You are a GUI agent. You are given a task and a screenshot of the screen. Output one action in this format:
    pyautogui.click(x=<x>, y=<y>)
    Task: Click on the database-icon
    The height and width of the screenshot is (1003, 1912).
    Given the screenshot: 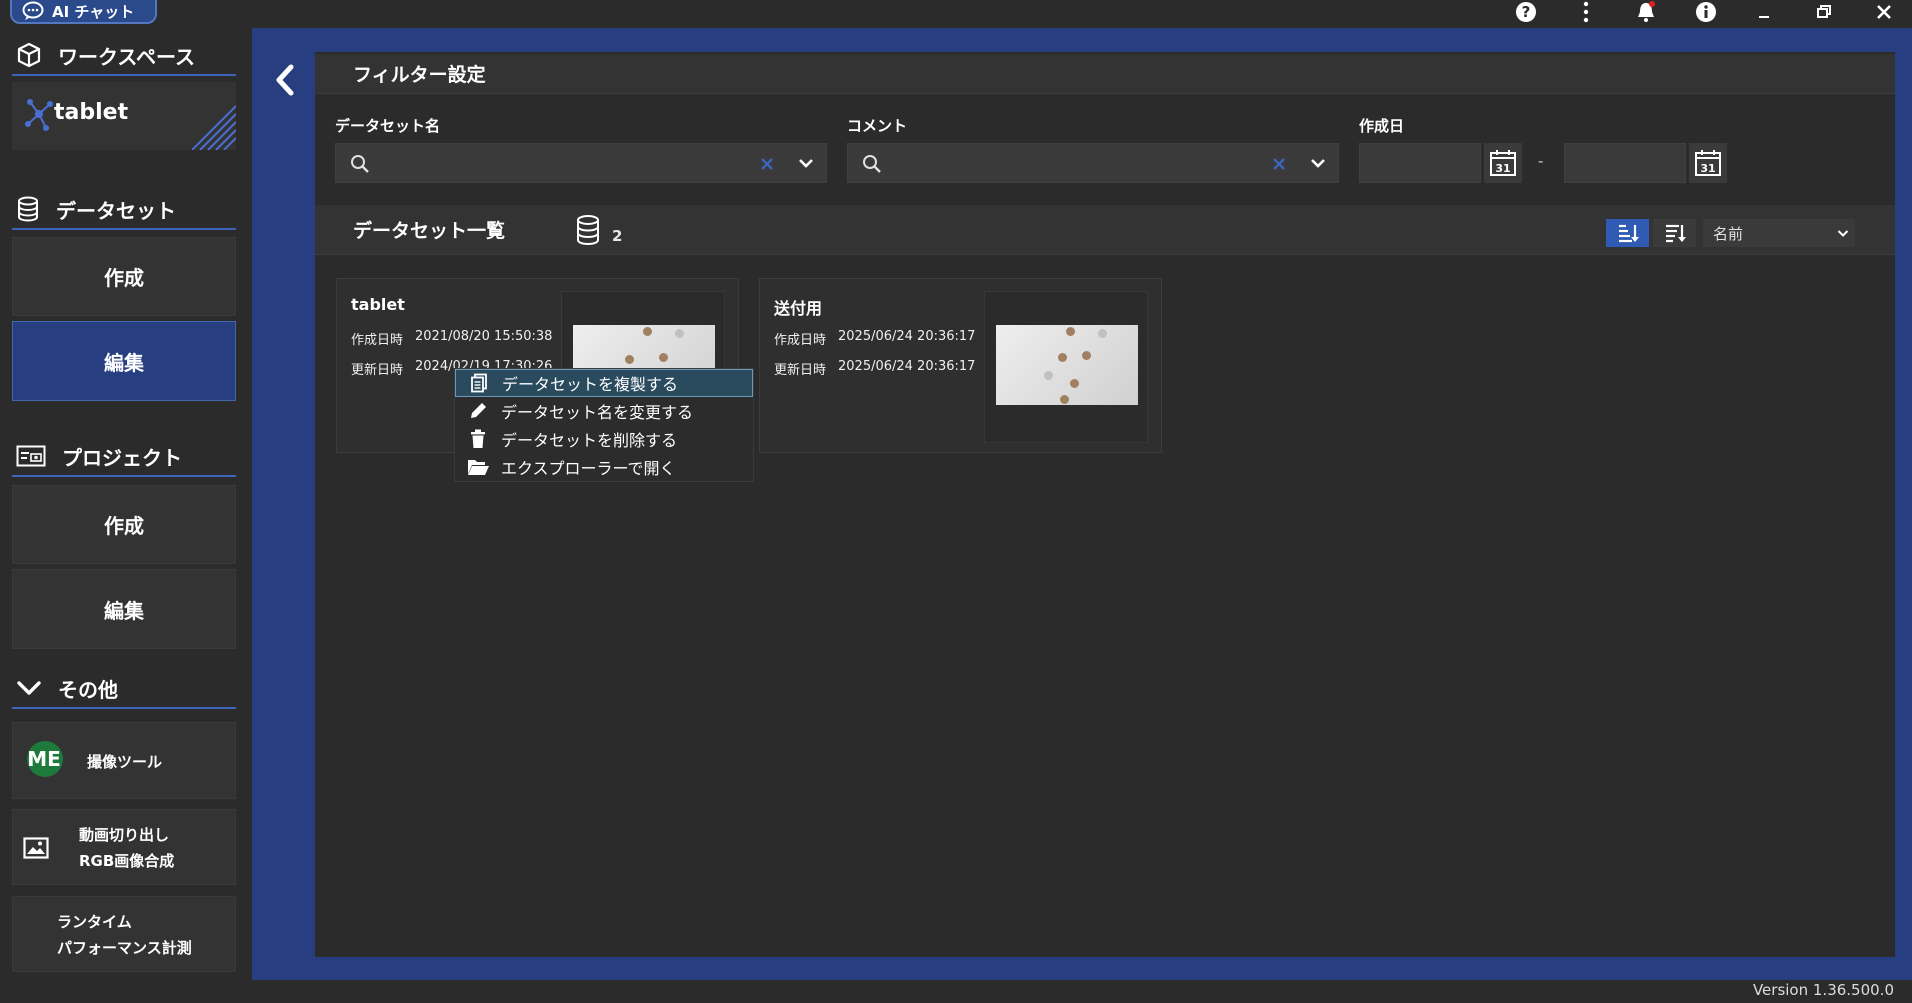 What is the action you would take?
    pyautogui.click(x=28, y=209)
    